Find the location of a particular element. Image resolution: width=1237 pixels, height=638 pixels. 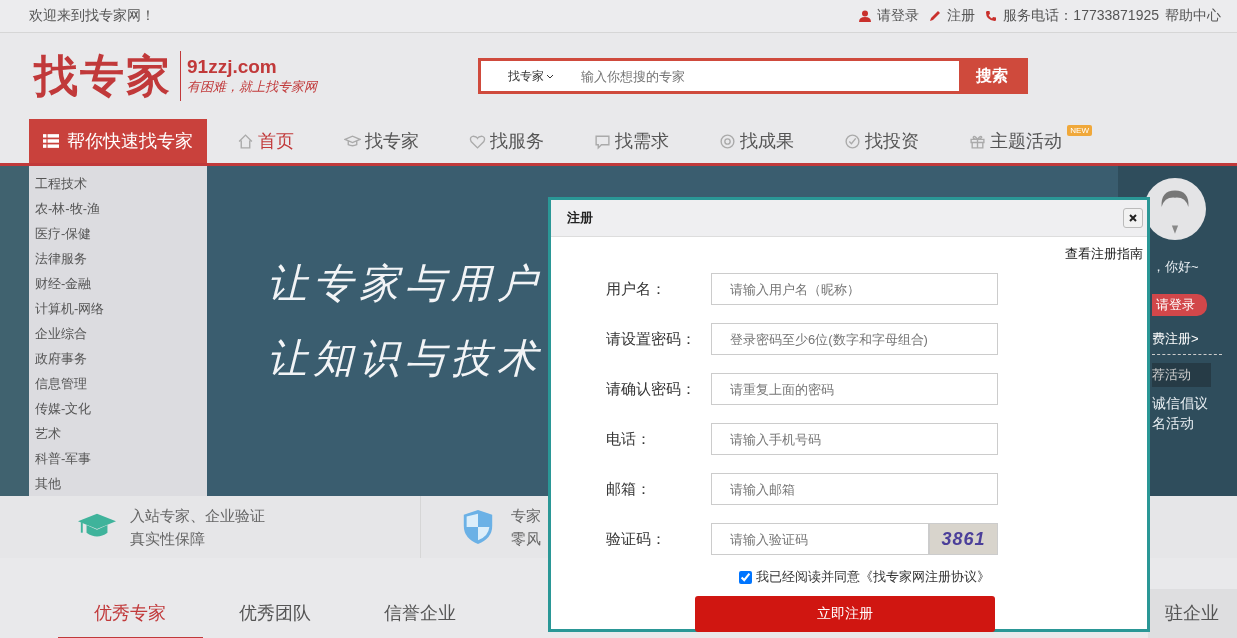

nav-item: 找专家 is located at coordinates (381, 141).